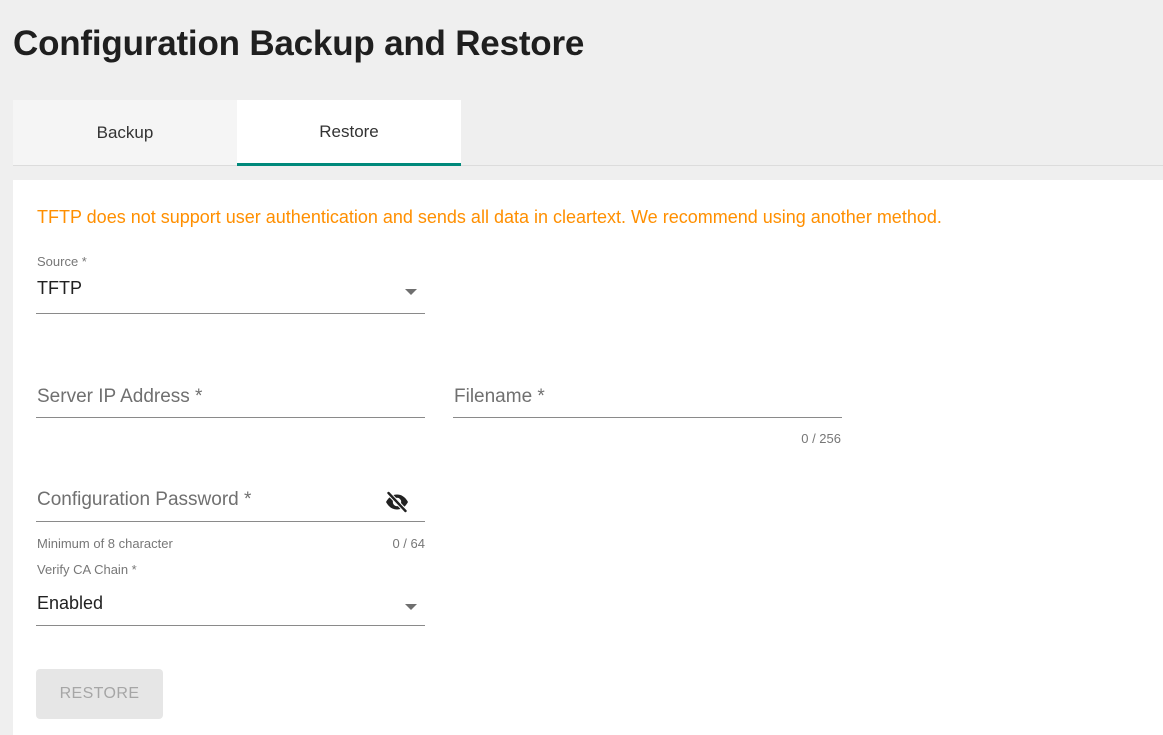 This screenshot has height=735, width=1163. Describe the element at coordinates (144, 499) in the screenshot. I see `config-password-placeholder: Configuration Password *` at that location.